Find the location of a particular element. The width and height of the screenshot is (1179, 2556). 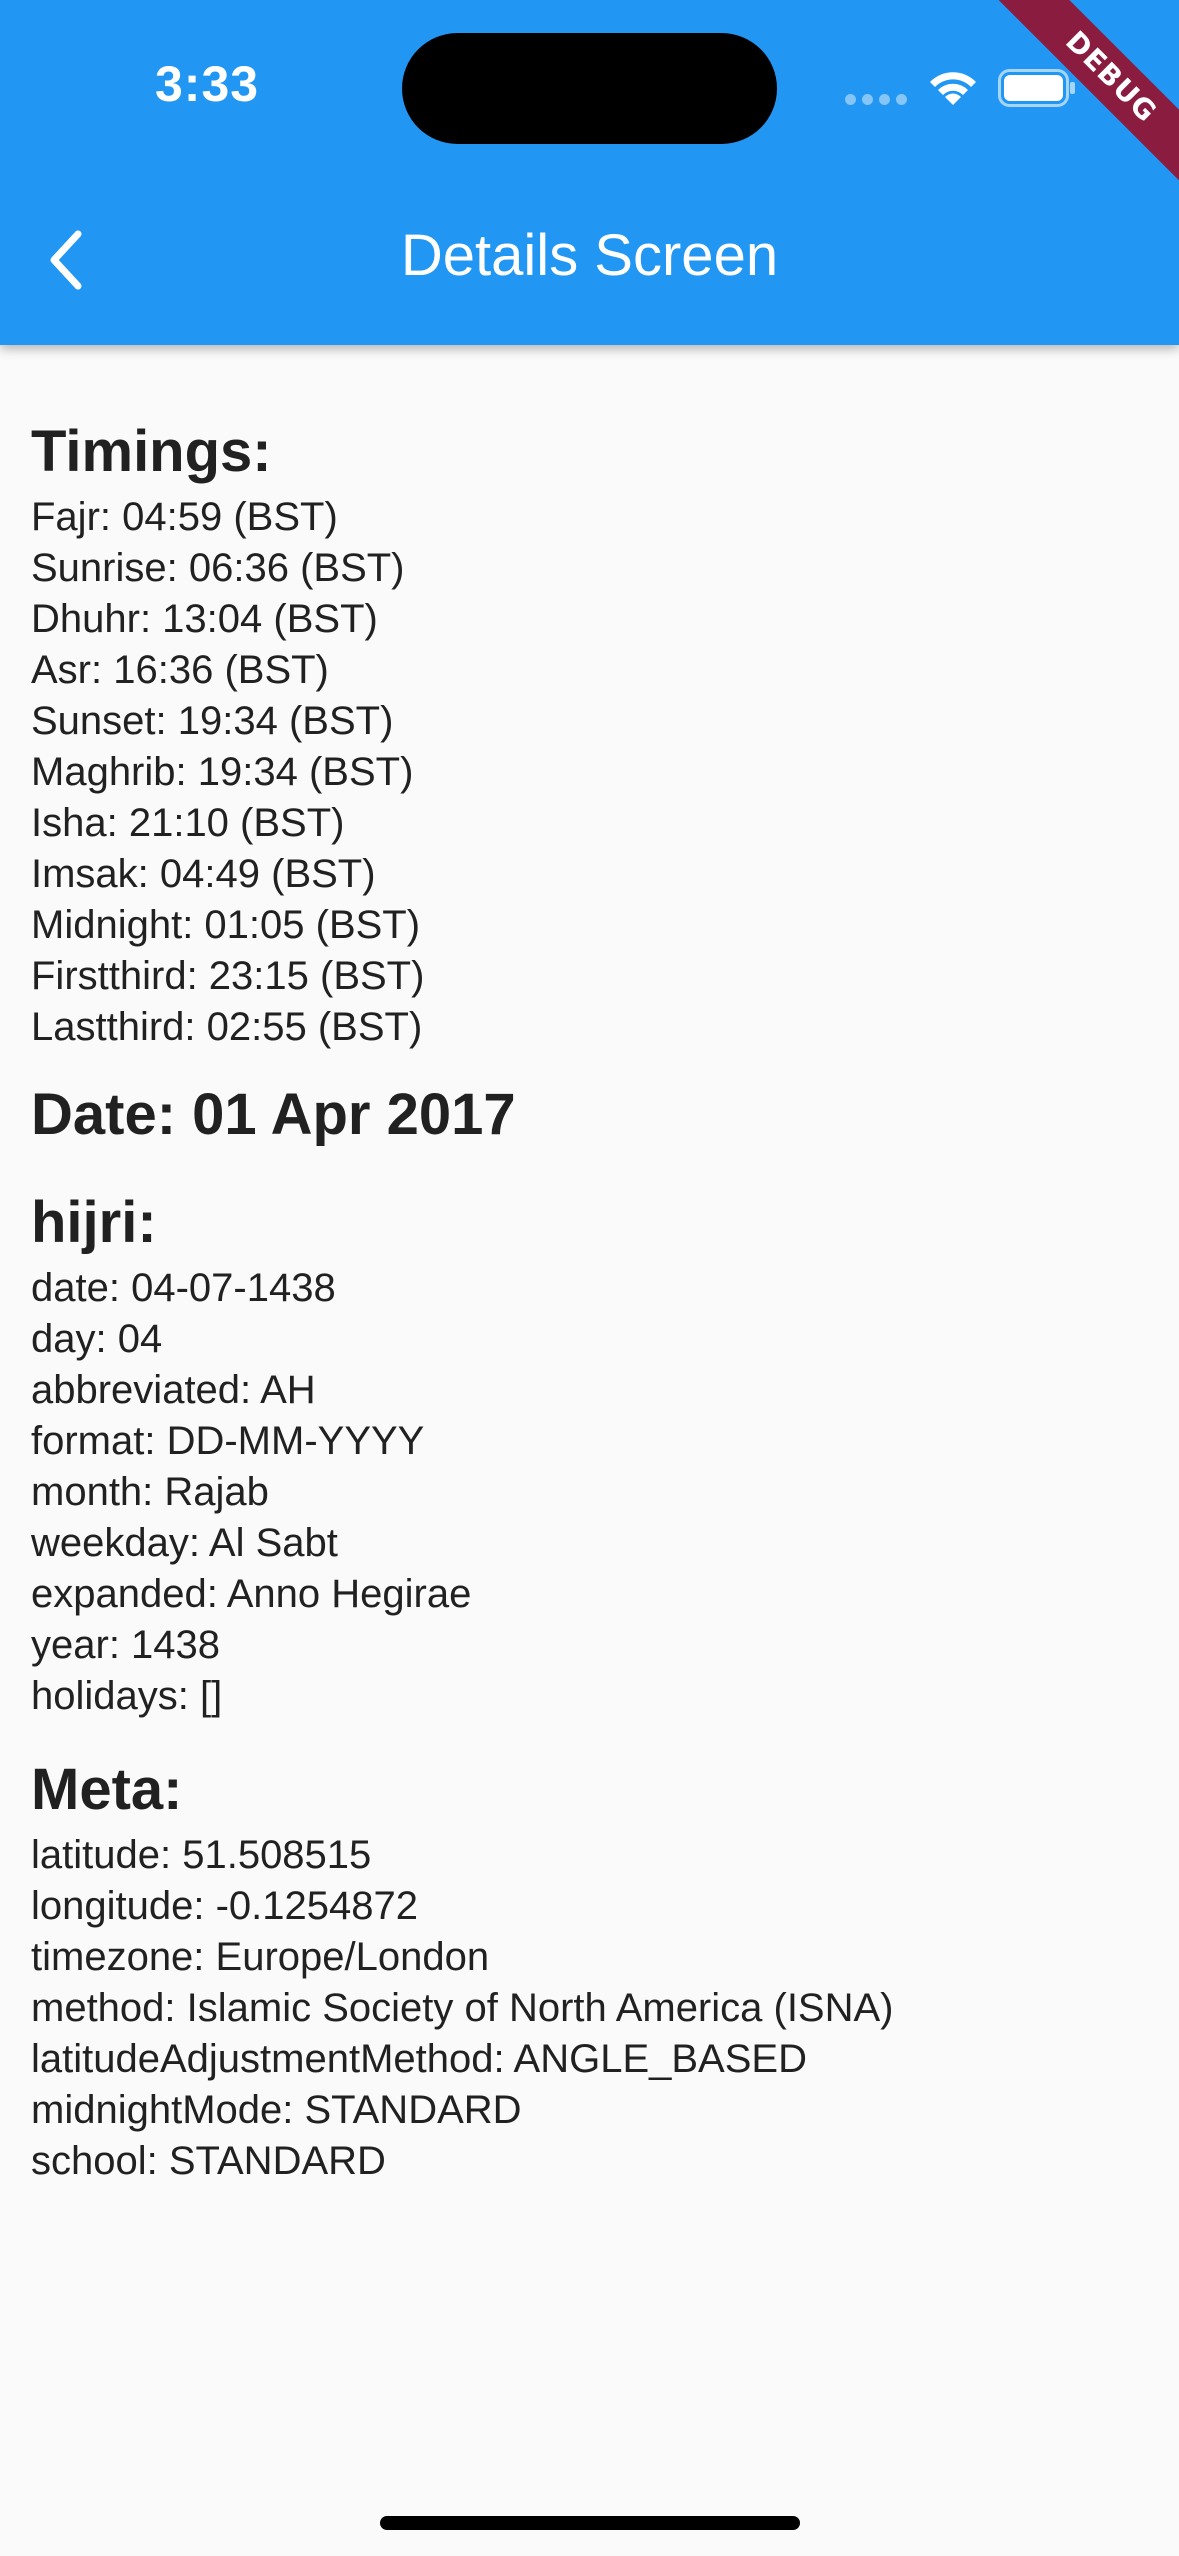

timing-lastthird: Lastthird: 02:55 (BST) is located at coordinates (227, 1027).